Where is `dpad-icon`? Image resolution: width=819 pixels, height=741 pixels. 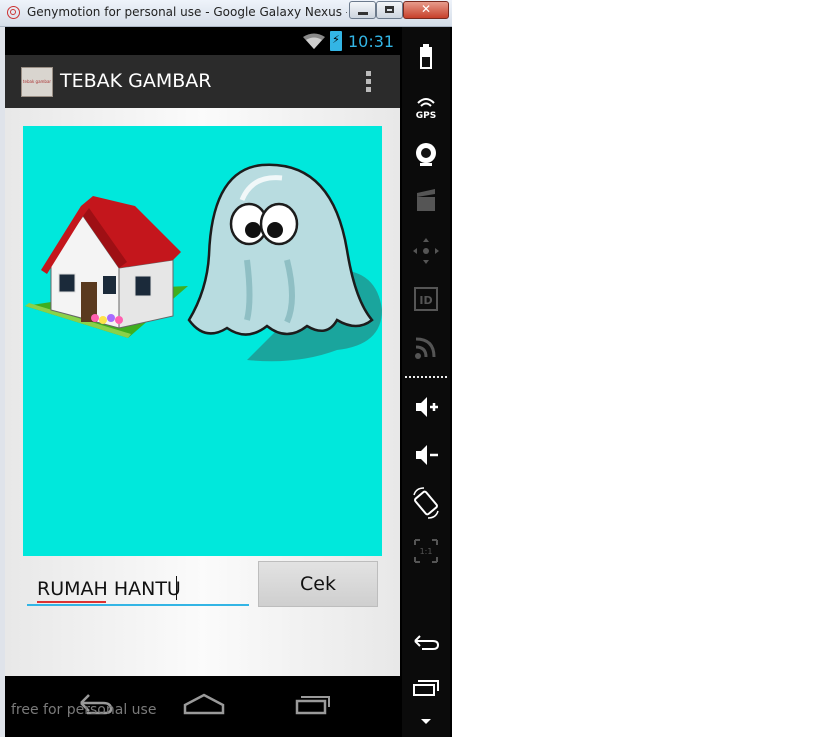 dpad-icon is located at coordinates (426, 251).